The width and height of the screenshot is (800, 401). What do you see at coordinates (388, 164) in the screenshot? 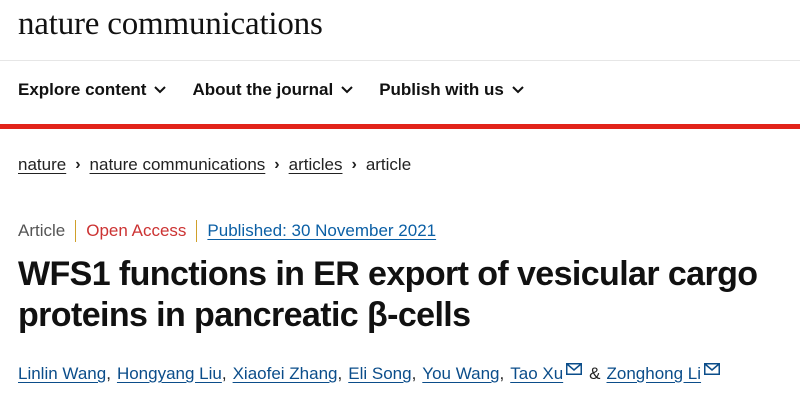
I see `breadcrumb-current: article` at bounding box center [388, 164].